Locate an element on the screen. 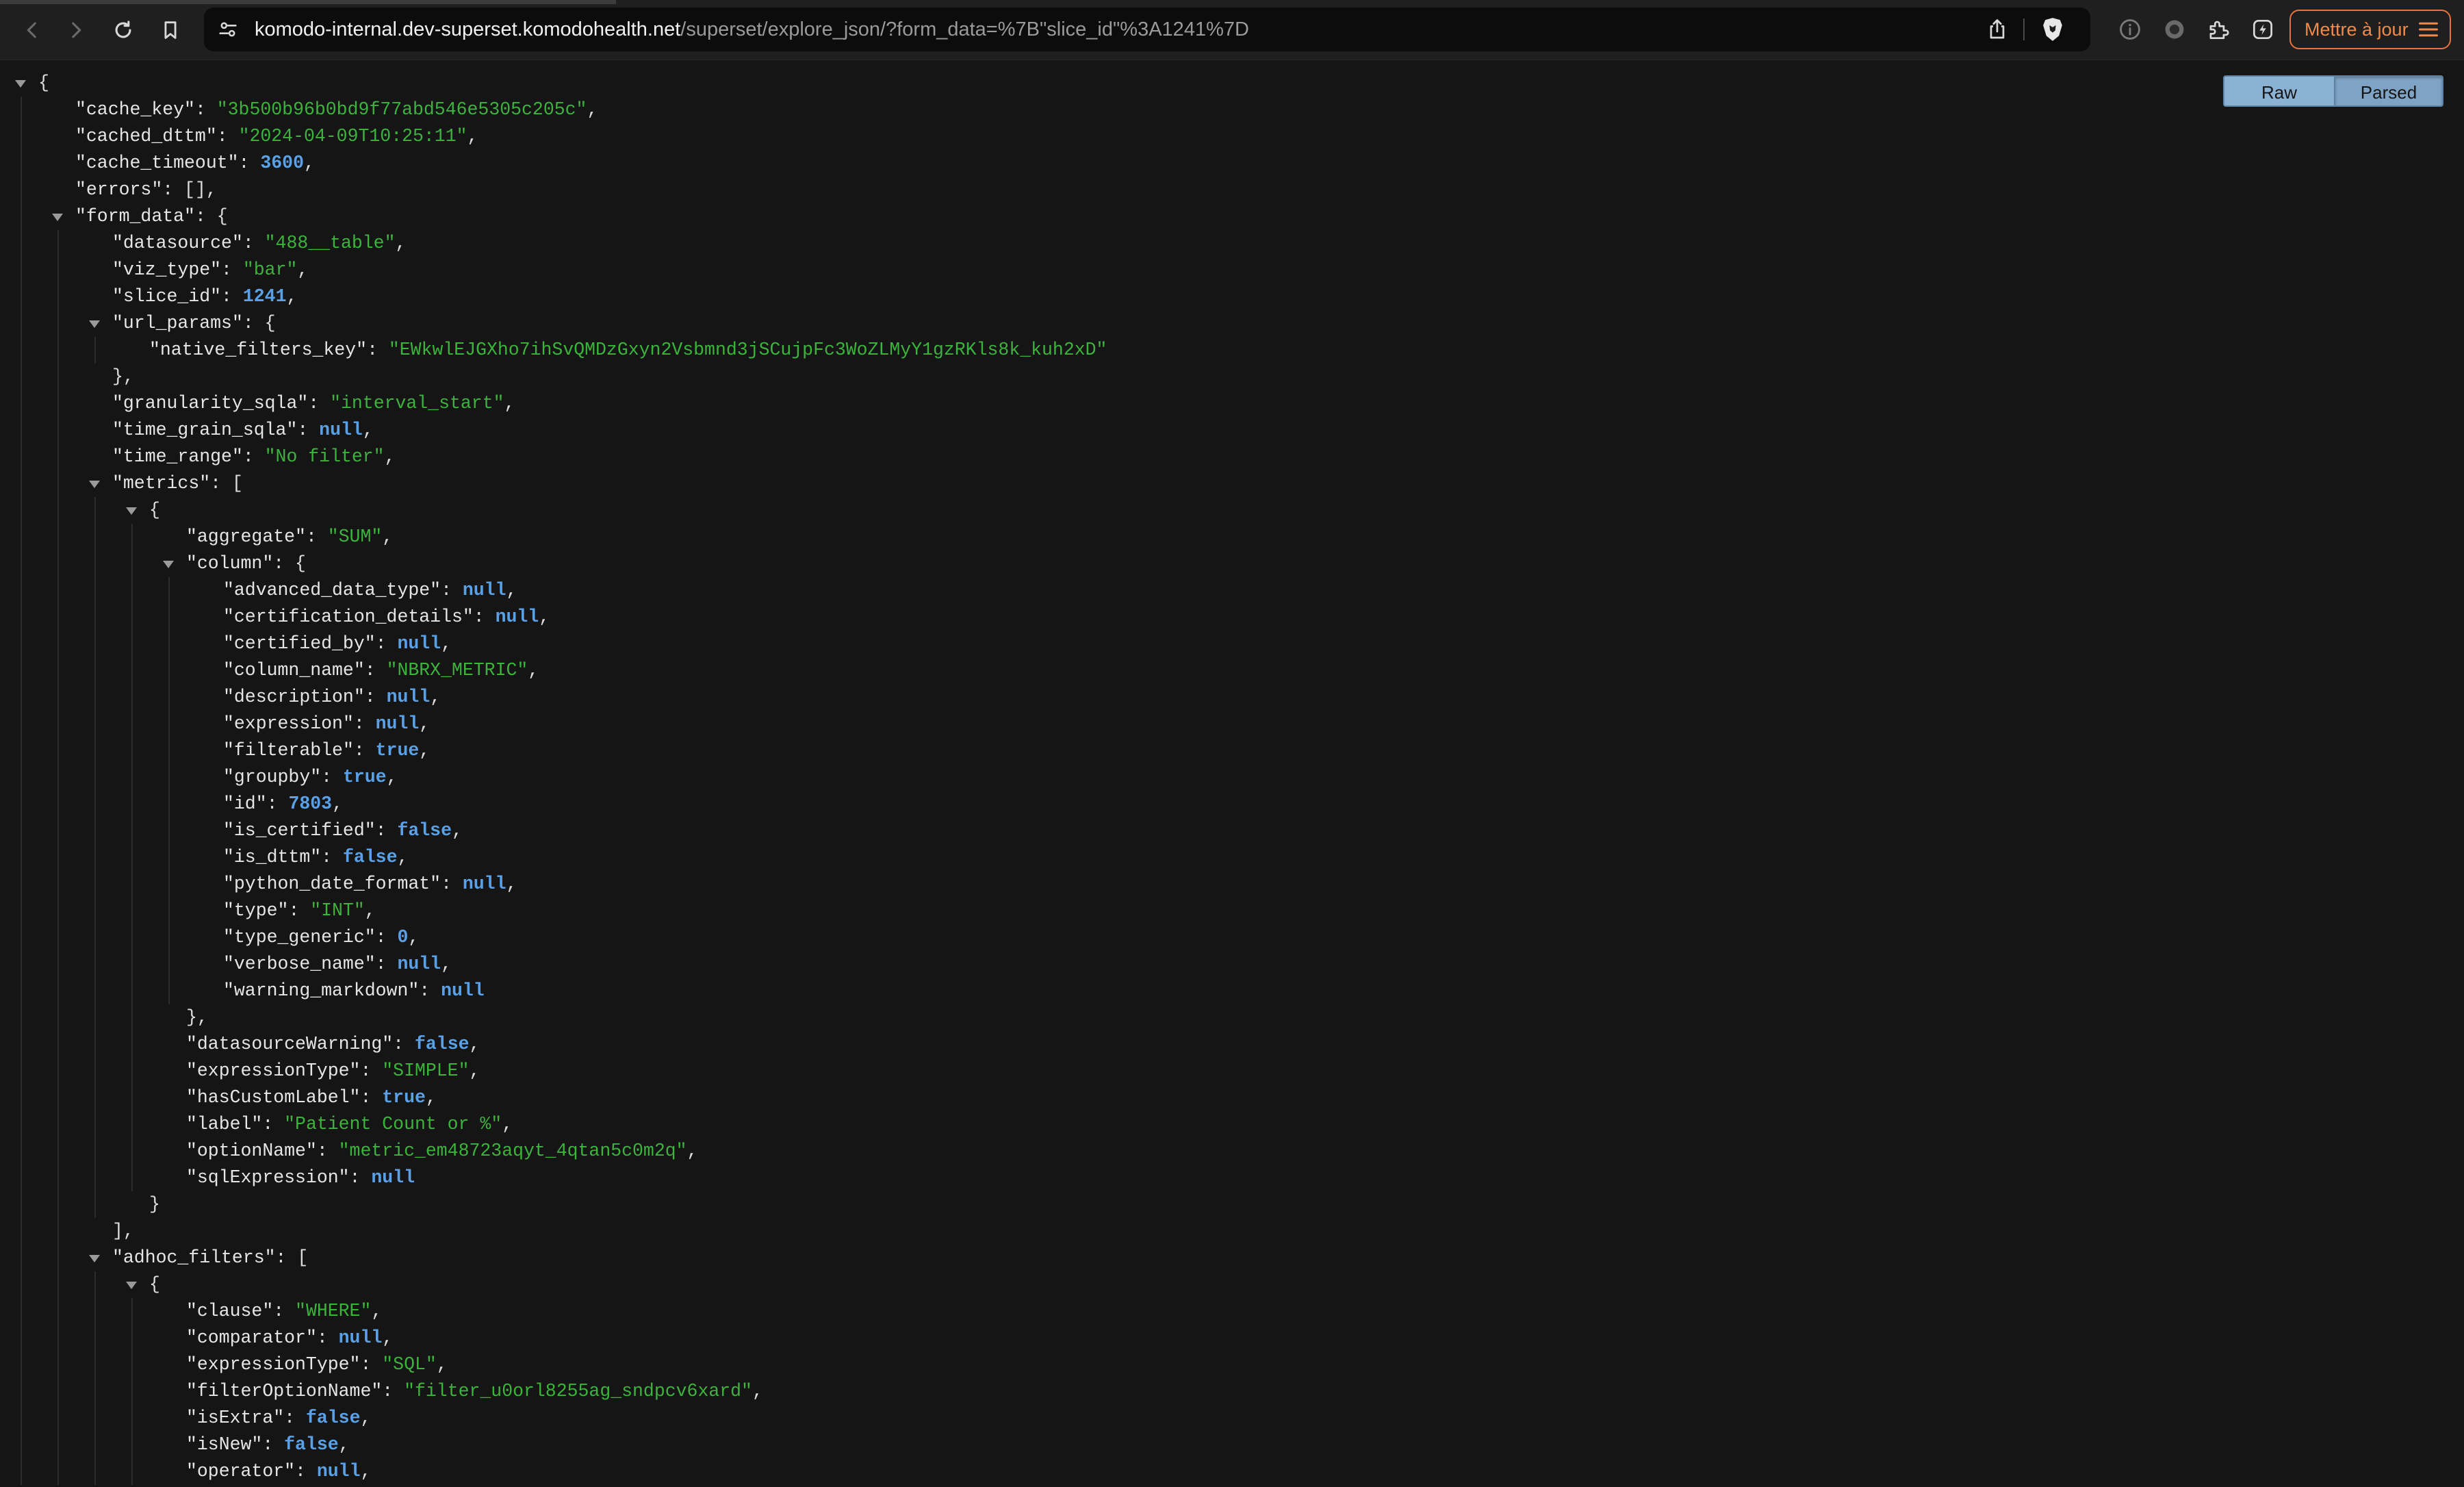 The height and width of the screenshot is (1487, 2464). extensions-icon is located at coordinates (2218, 29).